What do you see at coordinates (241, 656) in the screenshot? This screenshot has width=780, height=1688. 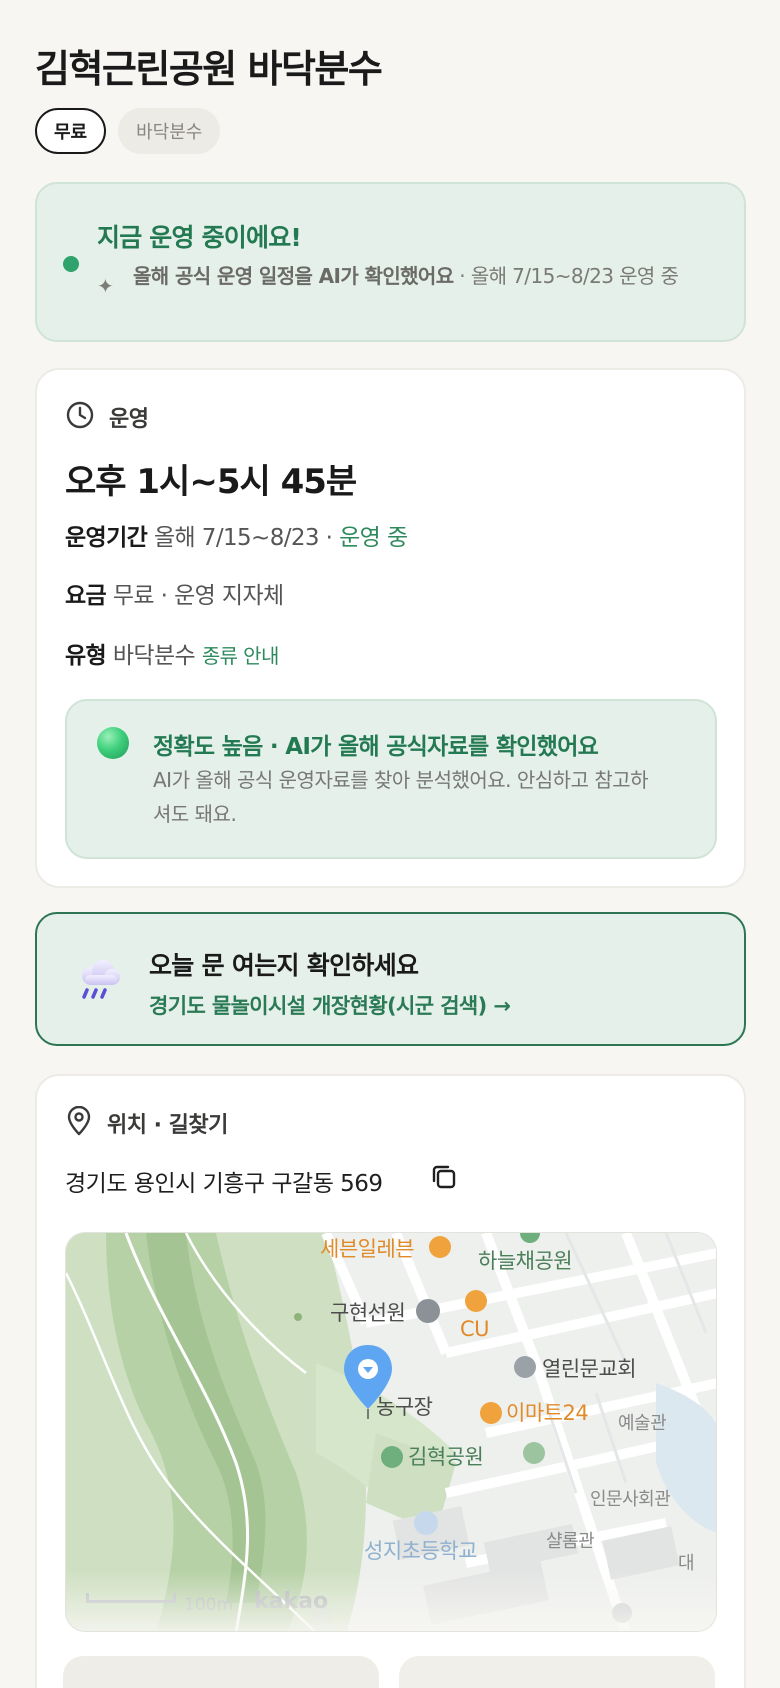 I see `type-guide-link: 종류 안내` at bounding box center [241, 656].